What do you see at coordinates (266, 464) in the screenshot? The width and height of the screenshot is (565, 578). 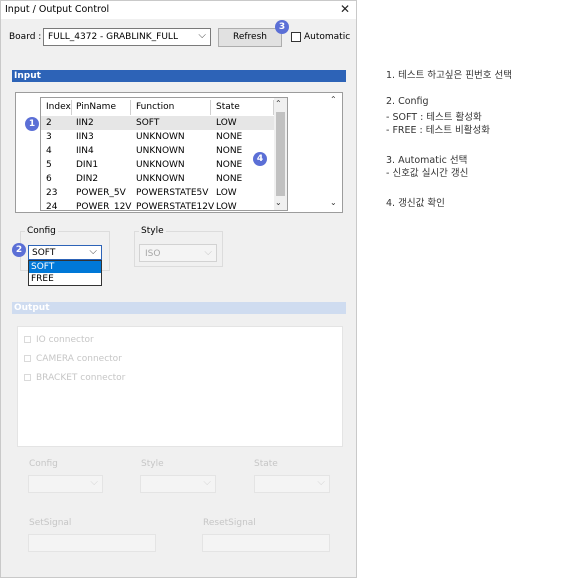 I see `output-state-label: State` at bounding box center [266, 464].